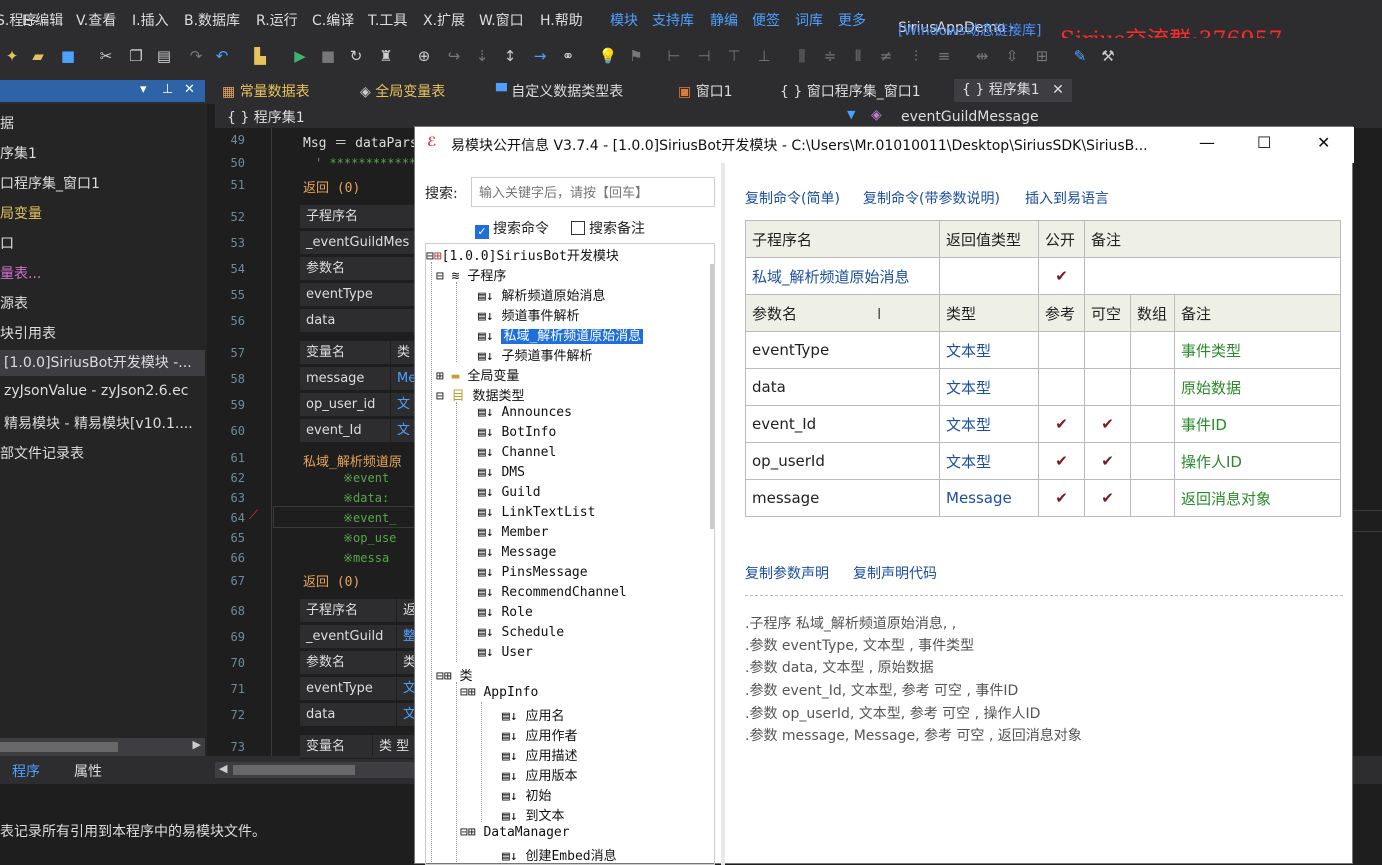 The width and height of the screenshot is (1382, 865). Describe the element at coordinates (333, 20) in the screenshot. I see `menu-compile: C.编译` at that location.